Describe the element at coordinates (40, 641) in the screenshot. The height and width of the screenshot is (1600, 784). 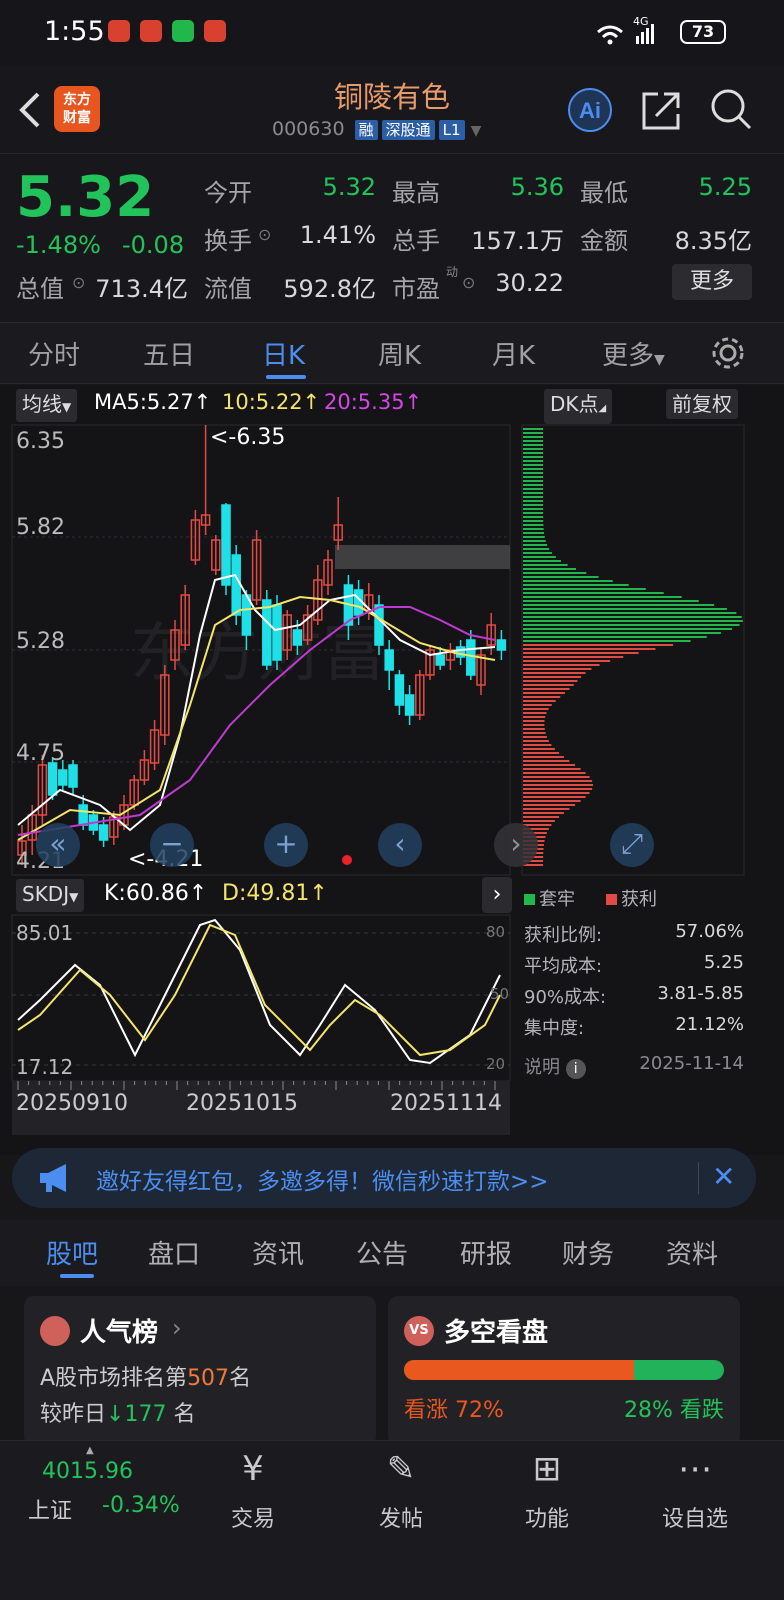
I see `y-tick: 5.28` at that location.